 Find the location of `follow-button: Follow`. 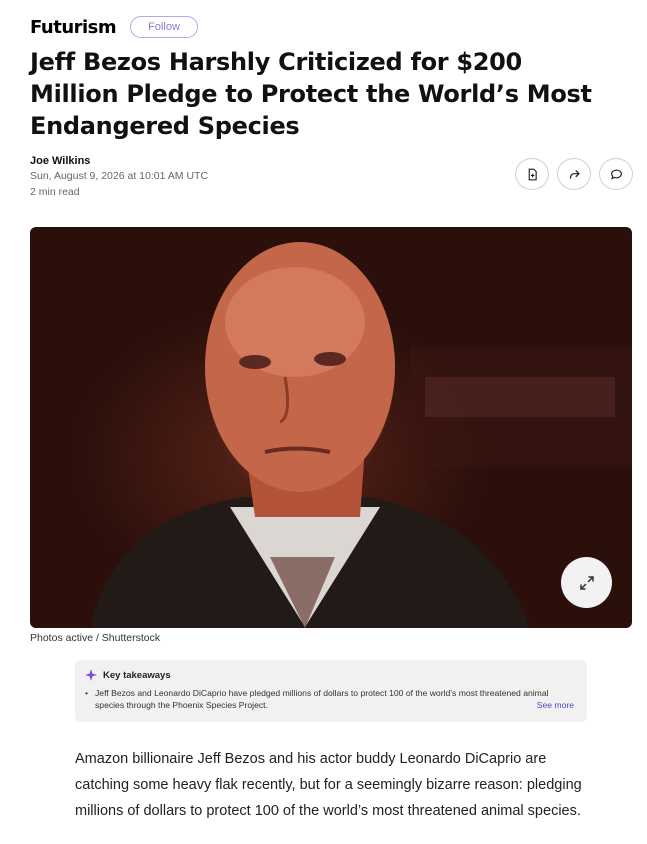

follow-button: Follow is located at coordinates (164, 27).